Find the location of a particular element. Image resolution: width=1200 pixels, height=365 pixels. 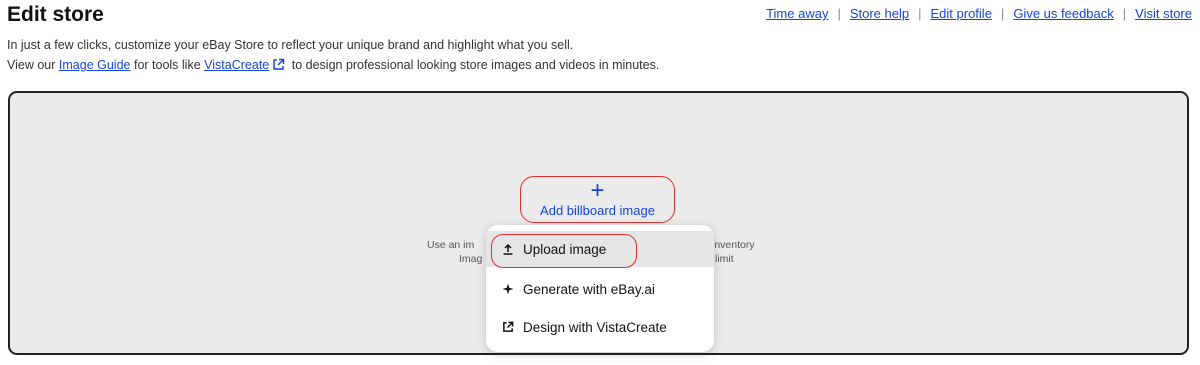

generate-label: Generate with eBay.ai is located at coordinates (589, 289).